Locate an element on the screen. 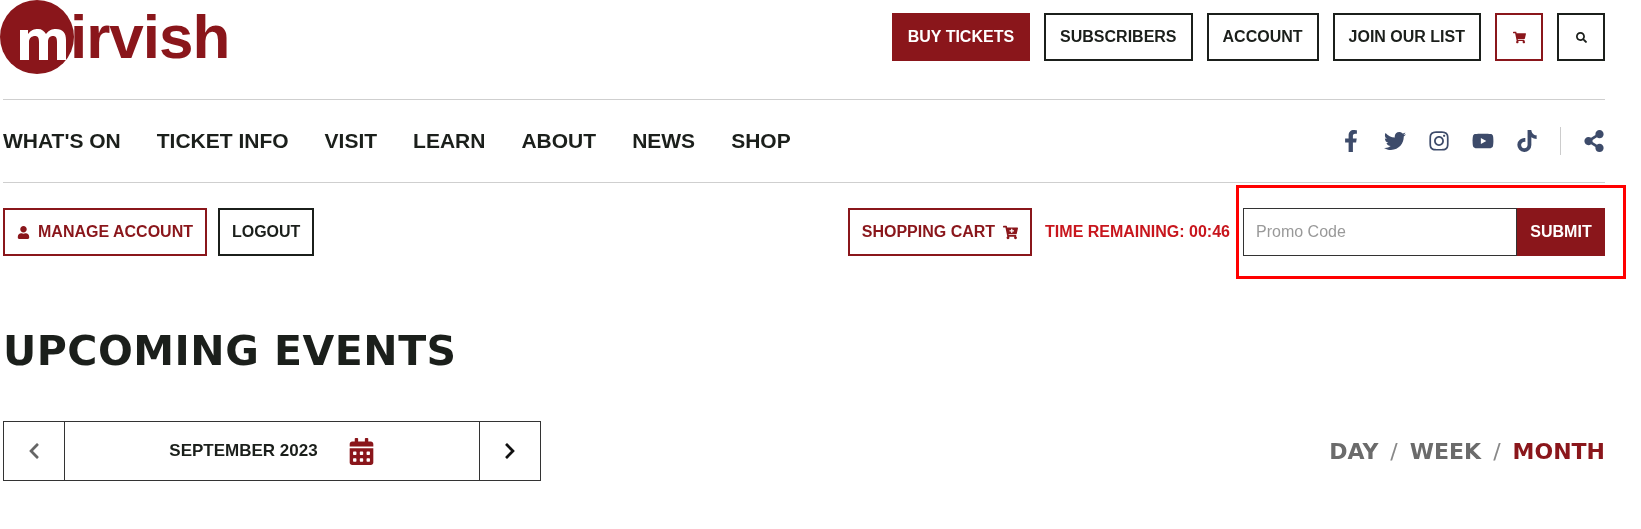  search-icon is located at coordinates (1581, 37).